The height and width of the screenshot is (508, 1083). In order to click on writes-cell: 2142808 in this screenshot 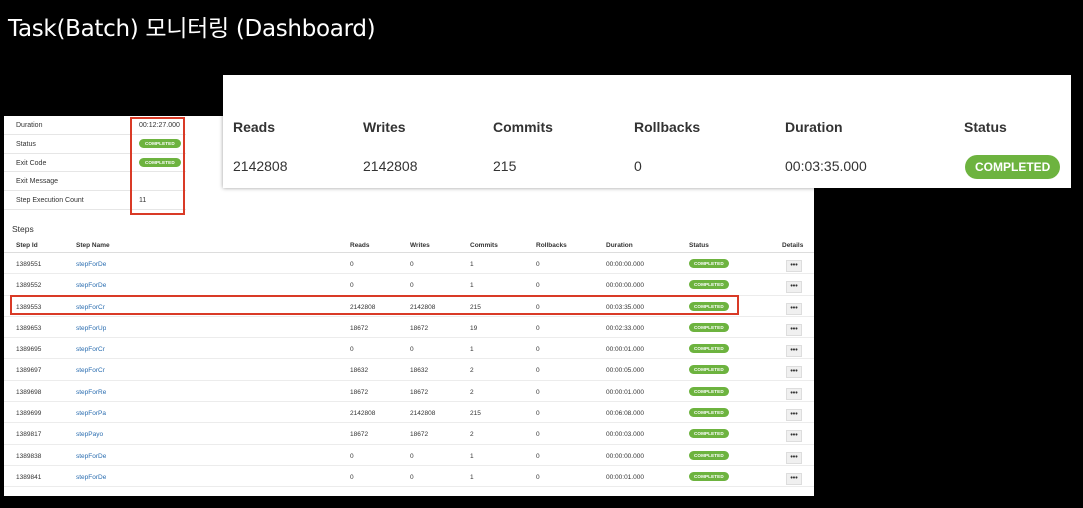, I will do `click(423, 414)`.